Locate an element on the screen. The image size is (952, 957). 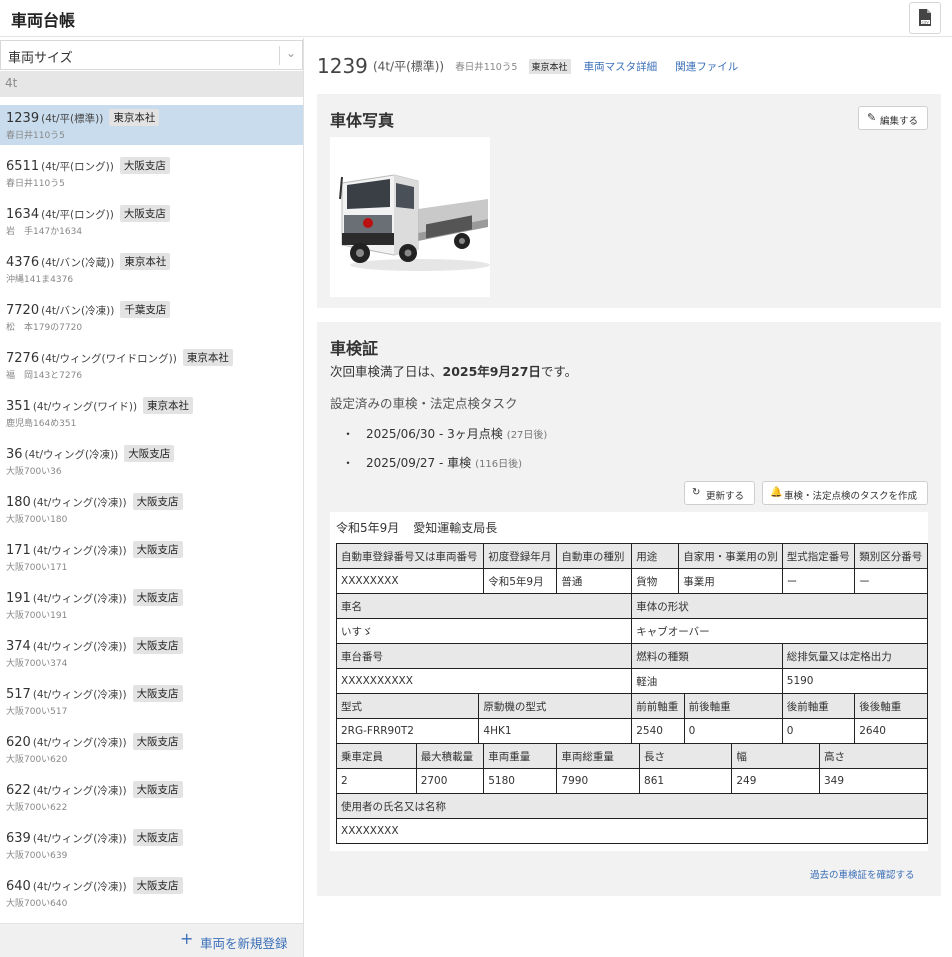
vehicle-master-link: 車両マスタ詳細 is located at coordinates (621, 67).